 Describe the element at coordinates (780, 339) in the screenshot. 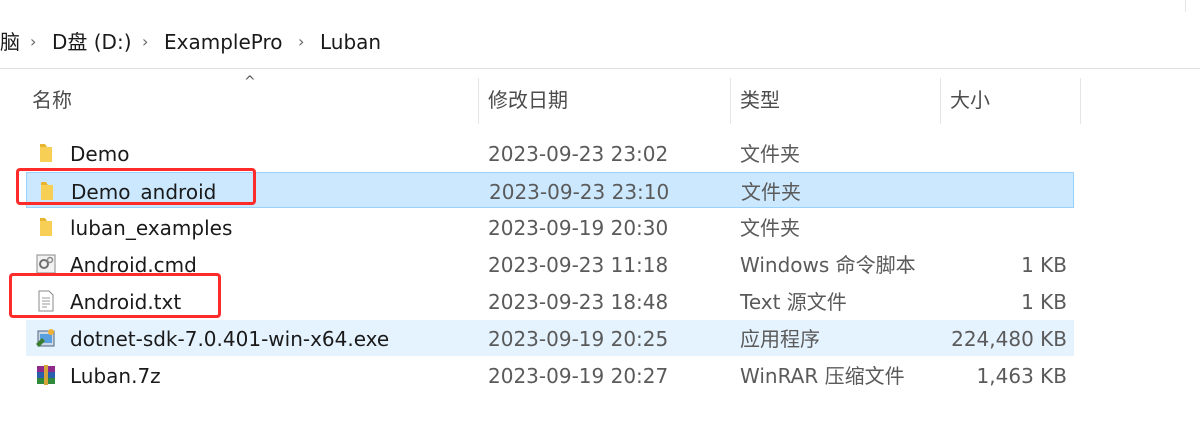

I see `file-type: 应用程序` at that location.